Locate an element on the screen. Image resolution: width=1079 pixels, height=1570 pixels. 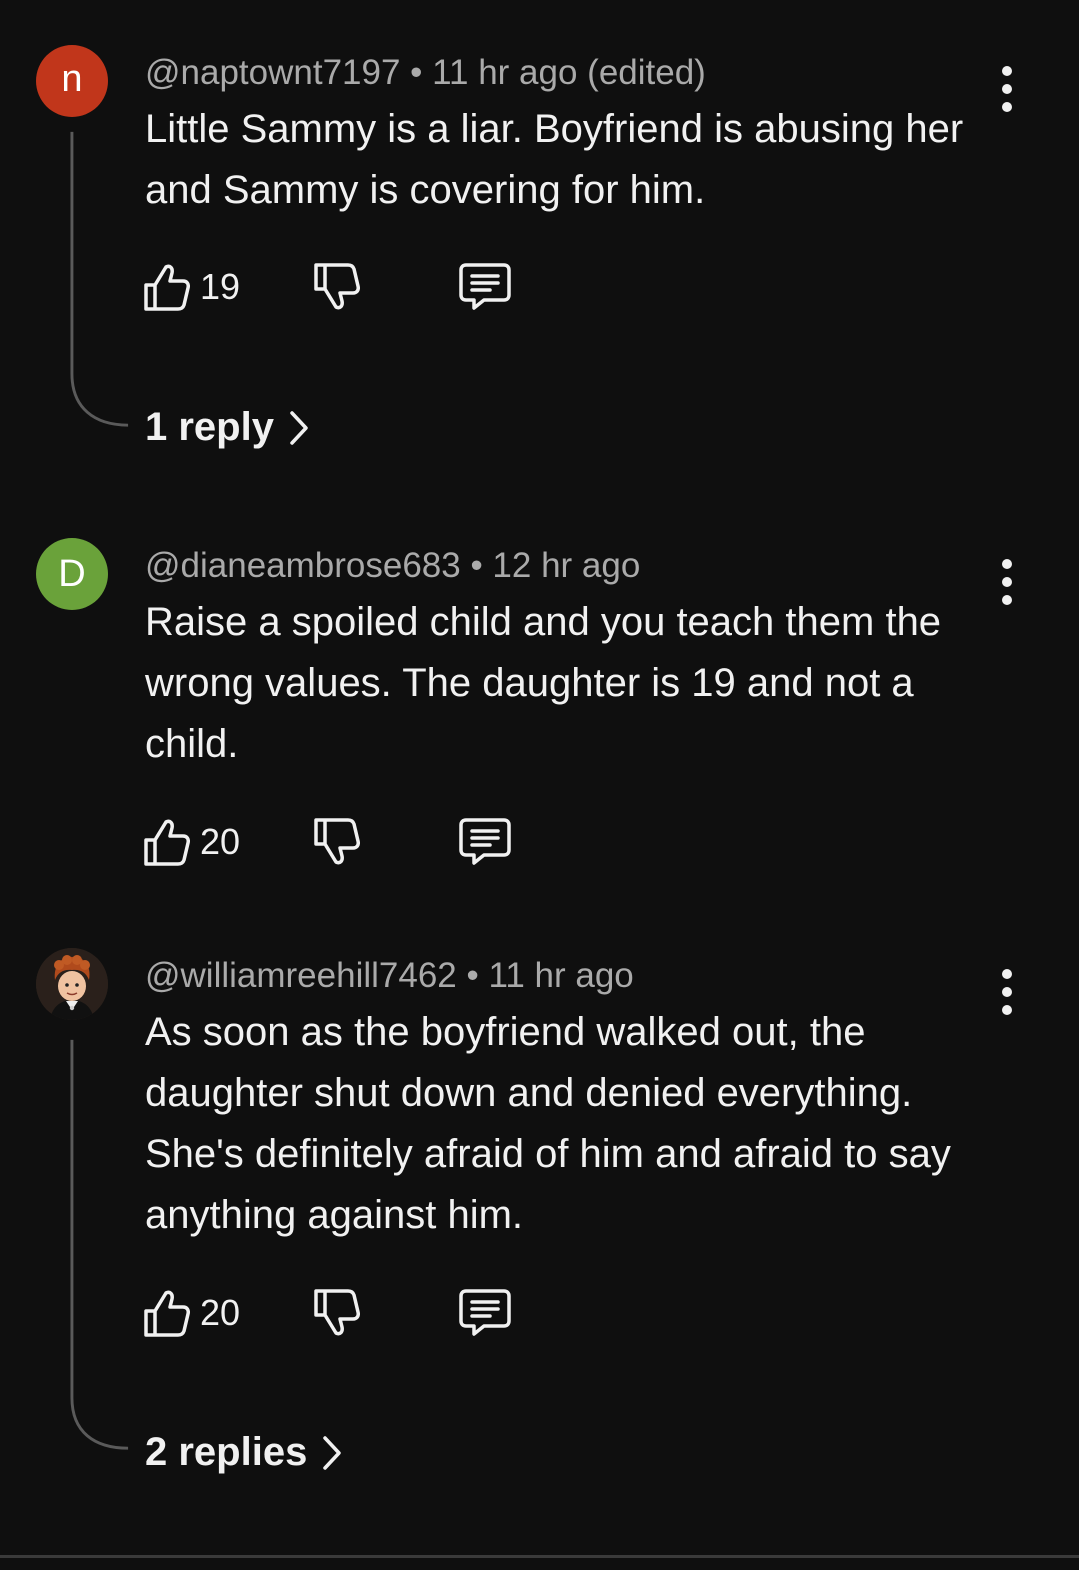
view-replies-button: 1 reply is located at coordinates (227, 427).